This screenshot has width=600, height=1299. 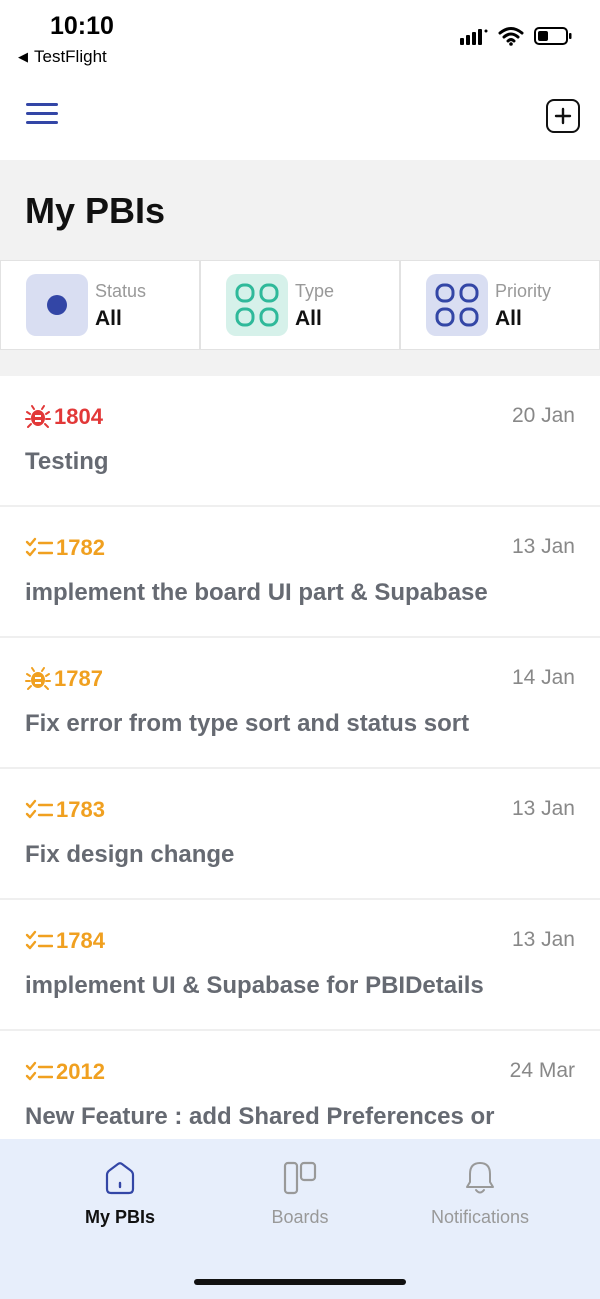 I want to click on app-header, so click(x=300, y=120).